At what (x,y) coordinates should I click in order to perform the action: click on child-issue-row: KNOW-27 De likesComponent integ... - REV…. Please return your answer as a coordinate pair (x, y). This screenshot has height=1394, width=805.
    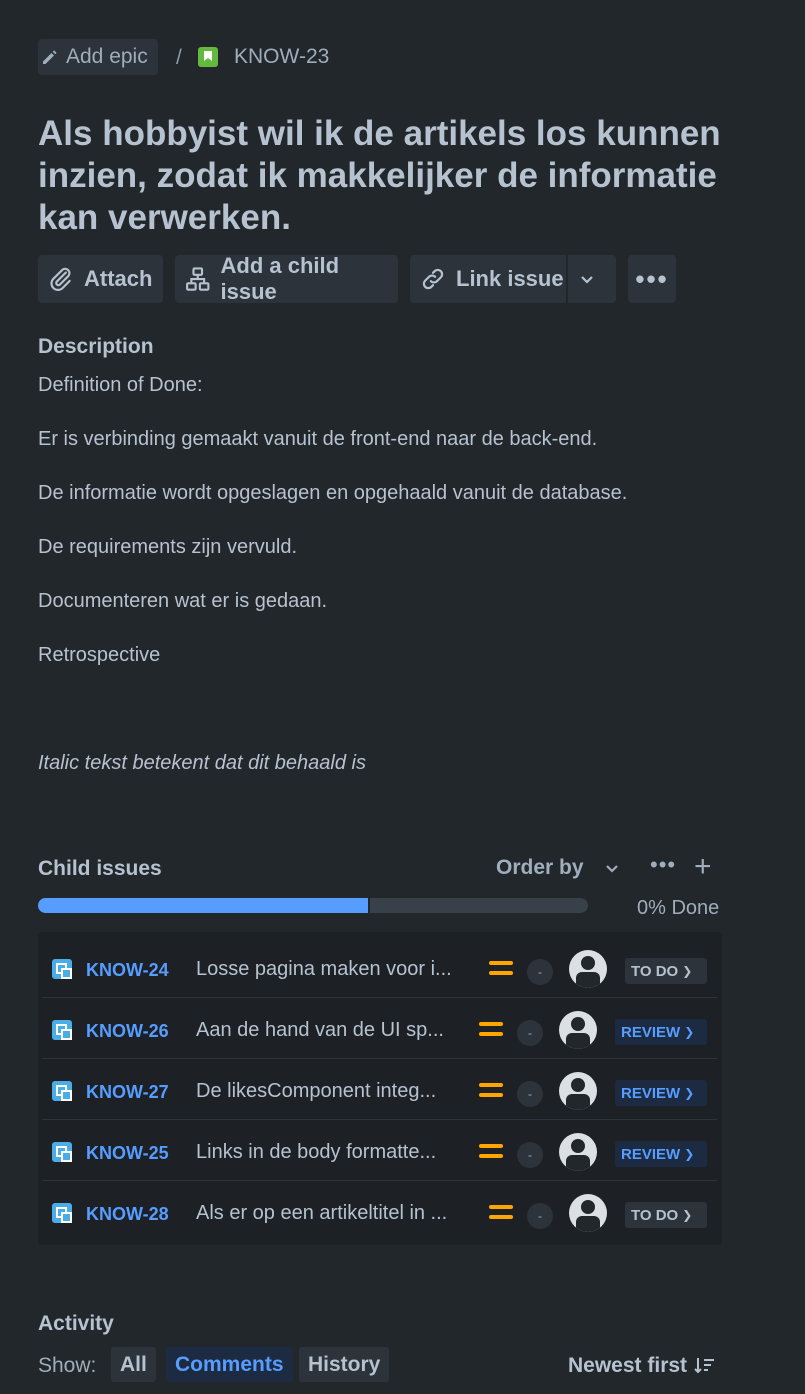
    Looking at the image, I should click on (379, 1089).